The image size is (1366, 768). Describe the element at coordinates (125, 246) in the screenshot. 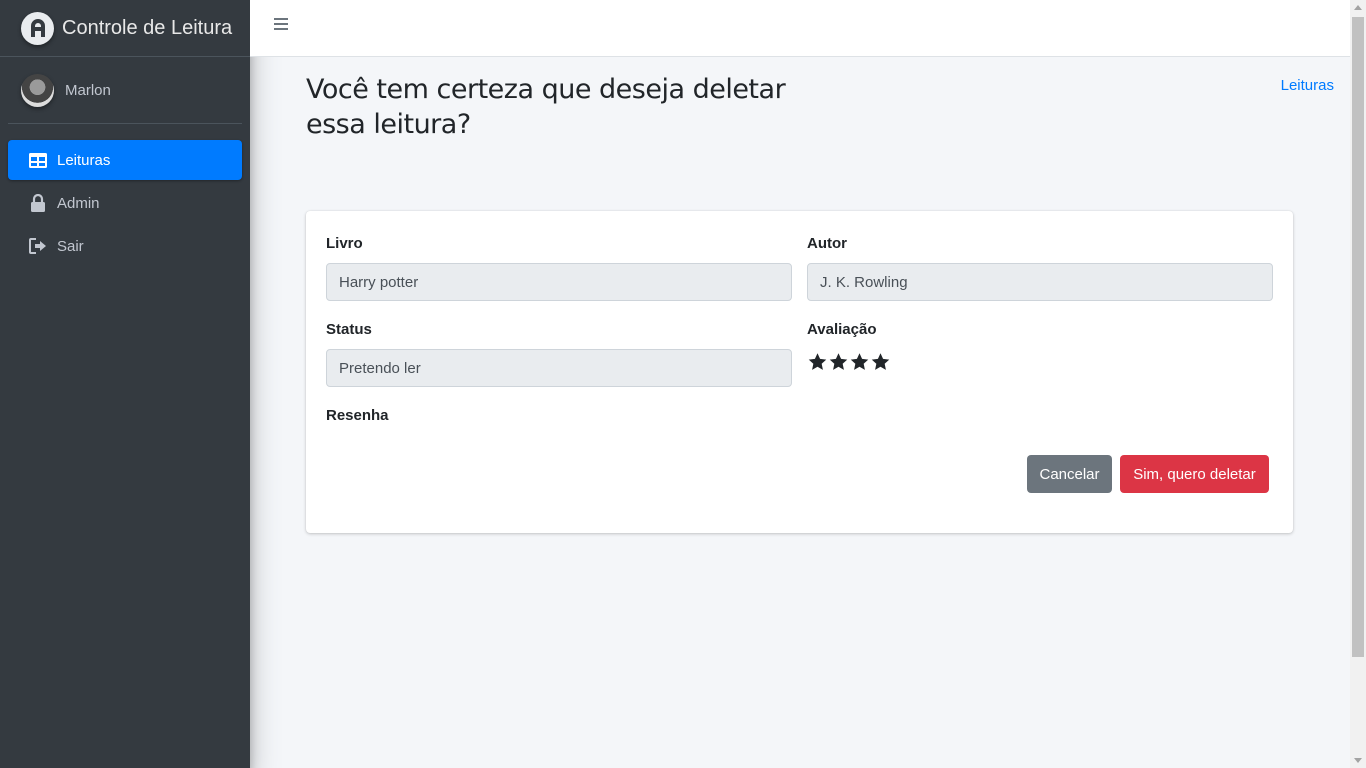

I see `sidebar-item-sair: Sair` at that location.